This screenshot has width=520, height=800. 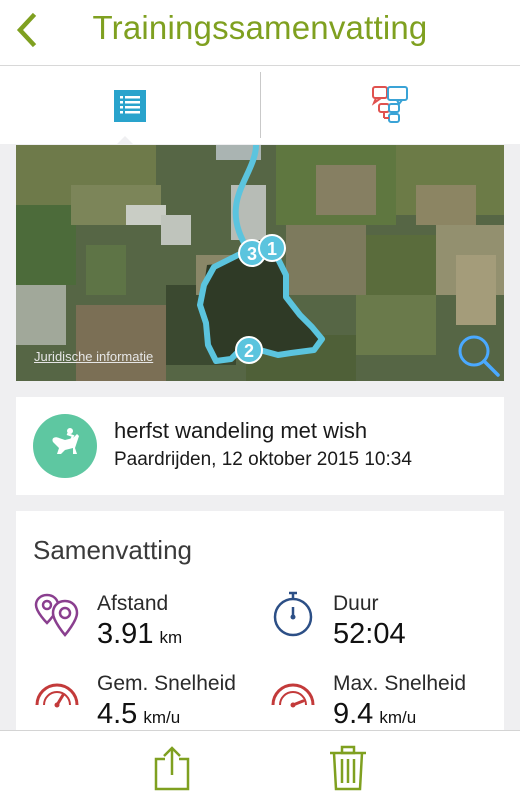 I want to click on stat-max-speed: Max. Snelheid 9.4 km/u, so click(x=384, y=704).